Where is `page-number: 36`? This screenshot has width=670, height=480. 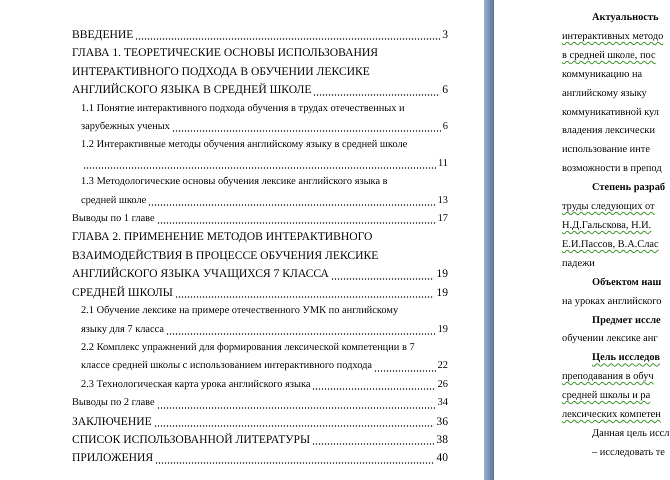
page-number: 36 is located at coordinates (442, 422).